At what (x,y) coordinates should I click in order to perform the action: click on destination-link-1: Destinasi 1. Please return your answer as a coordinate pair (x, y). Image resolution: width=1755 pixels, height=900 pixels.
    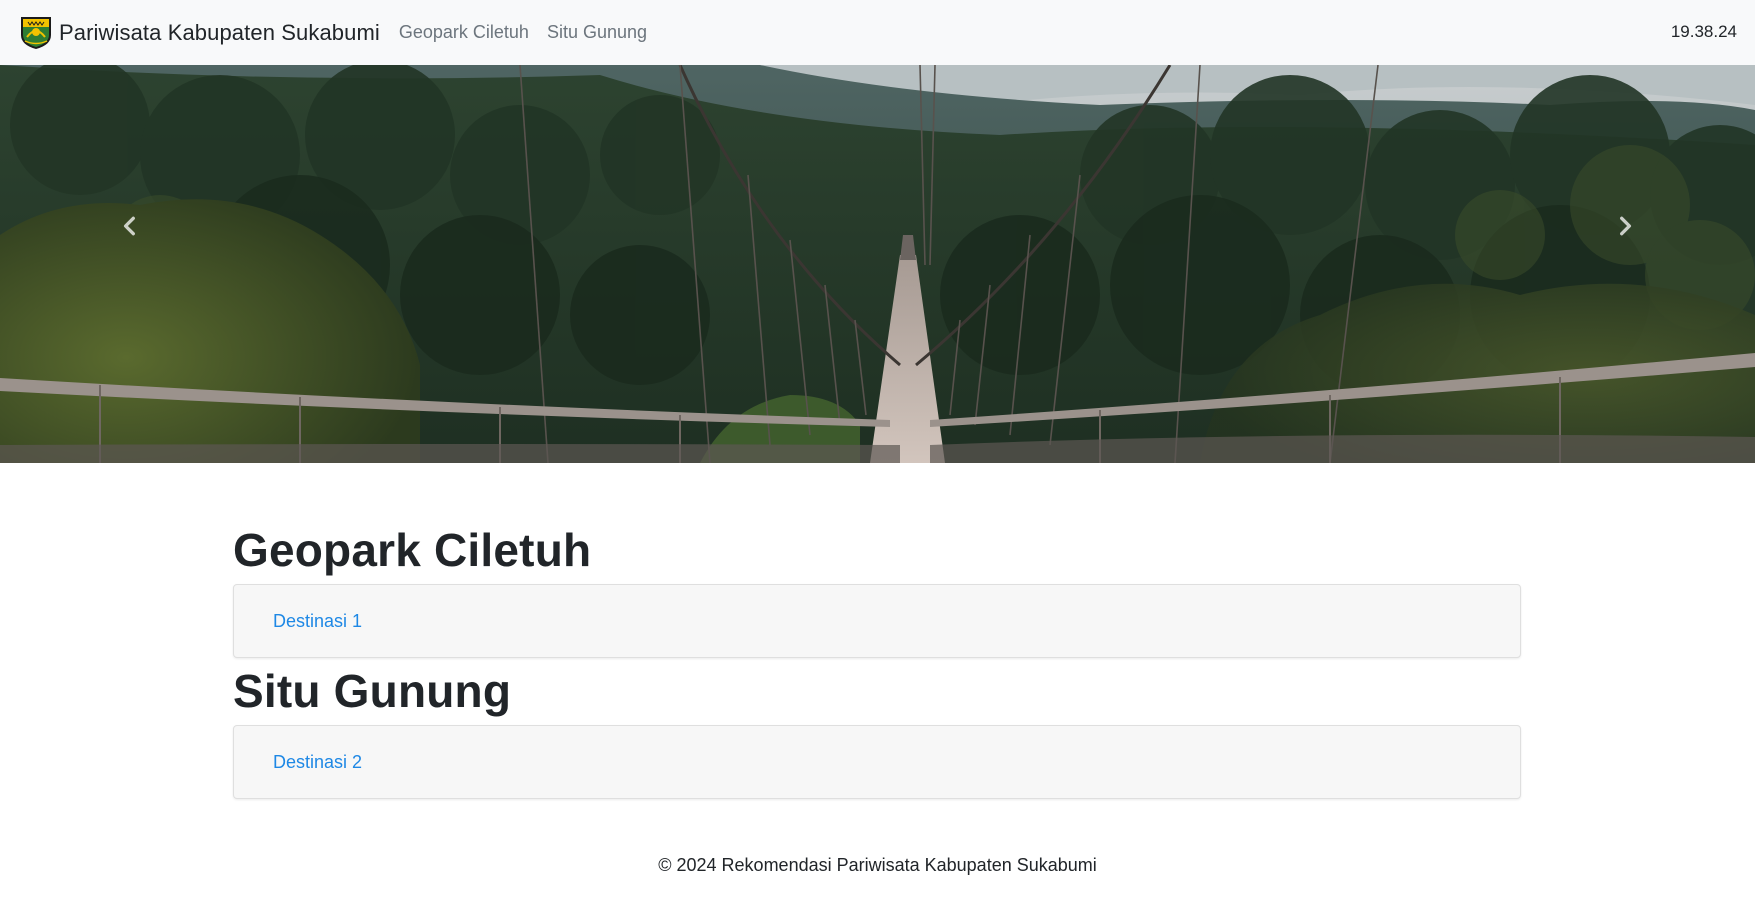
    Looking at the image, I should click on (317, 621).